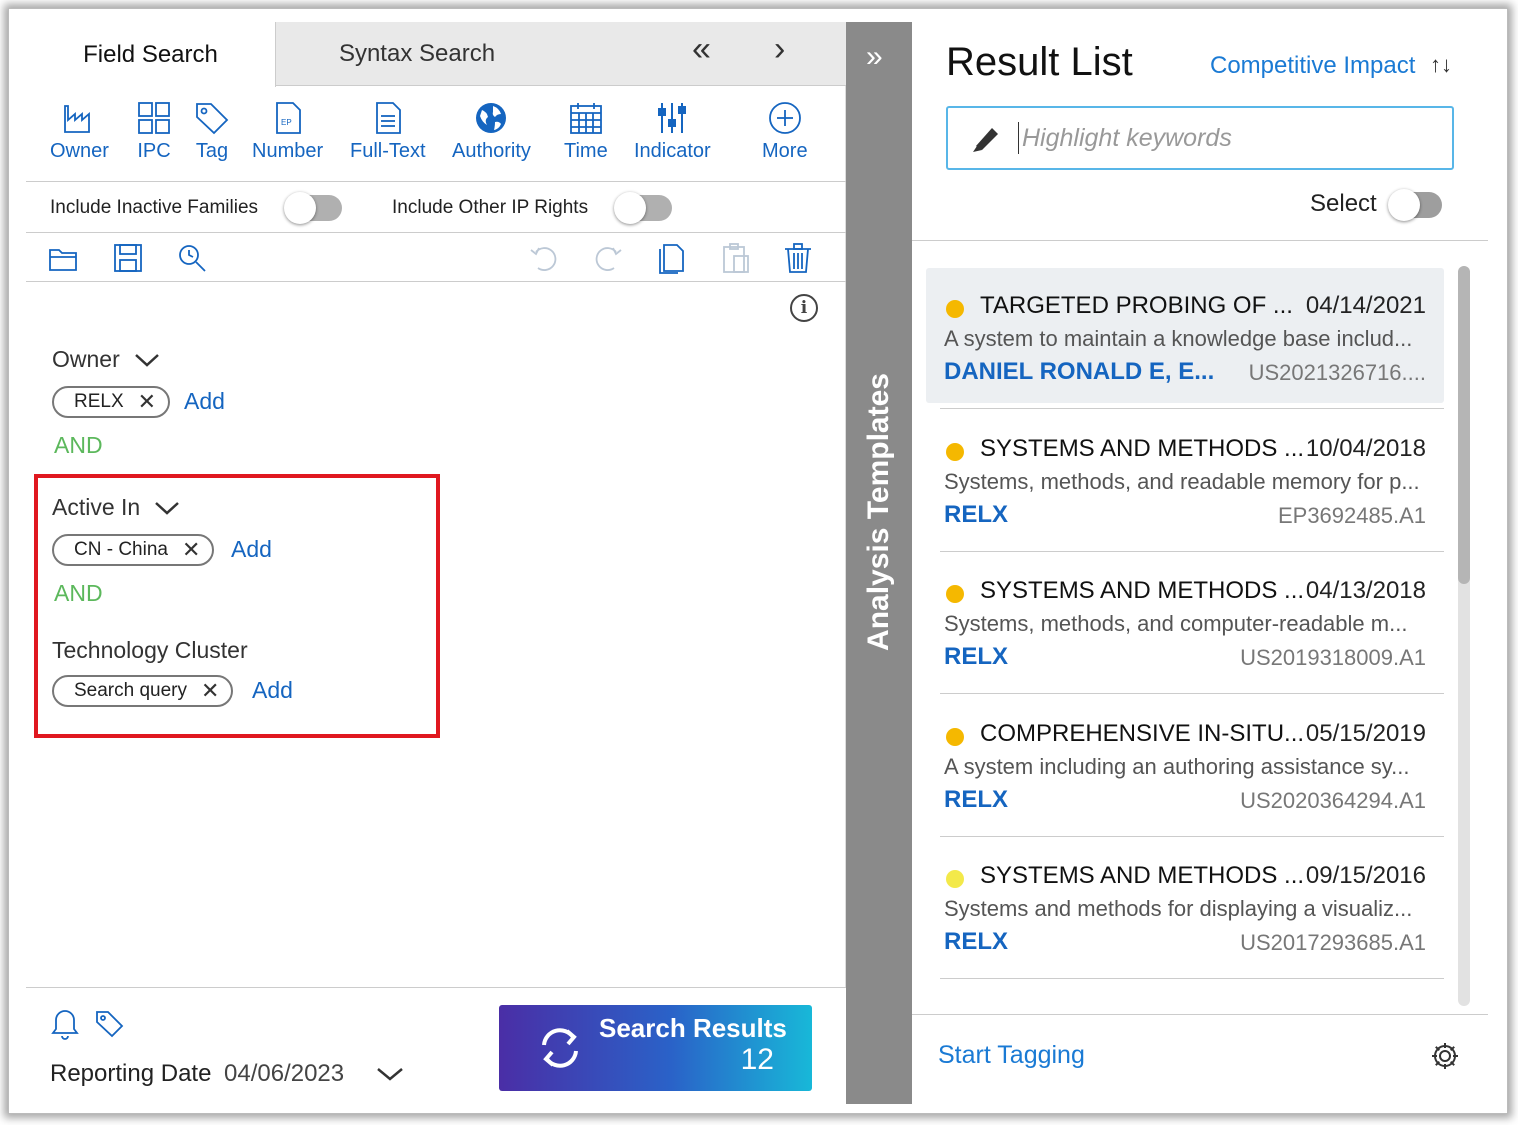 The height and width of the screenshot is (1125, 1518). Describe the element at coordinates (99, 401) in the screenshot. I see `owner-chip-text: RELX` at that location.